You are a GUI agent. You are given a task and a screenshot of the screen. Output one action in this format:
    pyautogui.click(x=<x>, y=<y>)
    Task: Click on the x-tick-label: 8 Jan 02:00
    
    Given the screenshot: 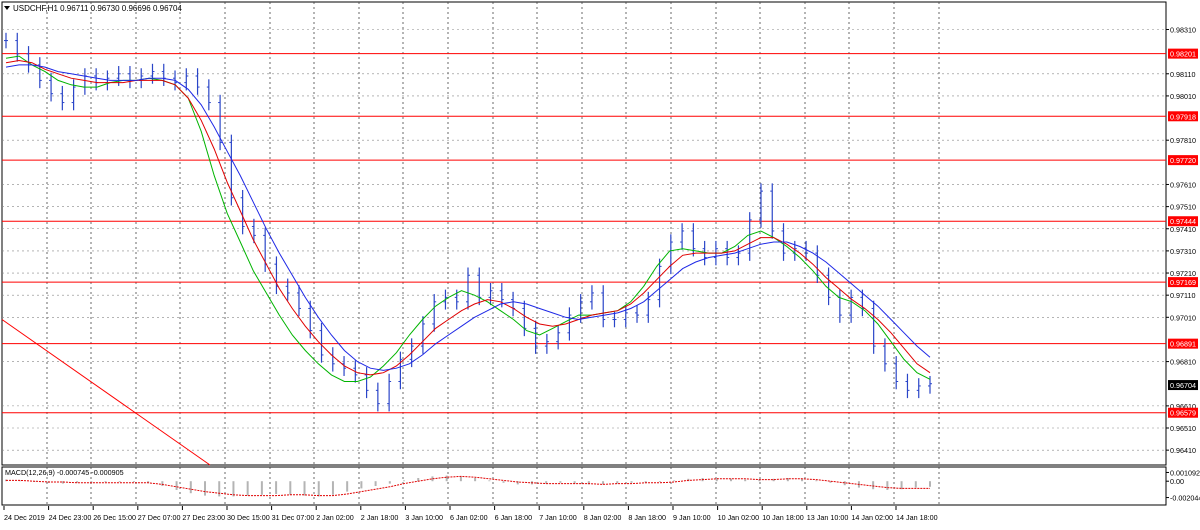 What is the action you would take?
    pyautogui.click(x=603, y=517)
    